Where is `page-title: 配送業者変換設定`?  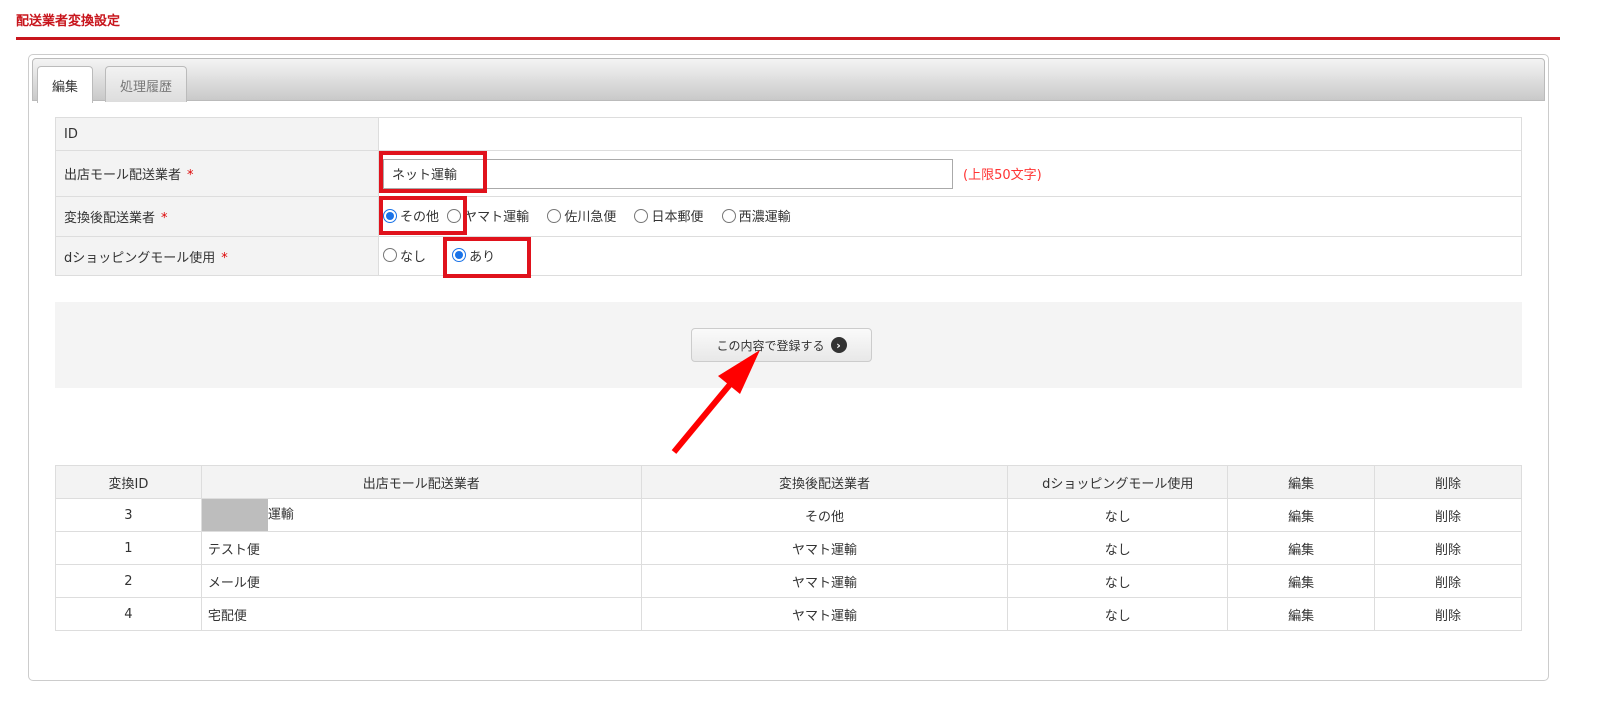
page-title: 配送業者変換設定 is located at coordinates (68, 21).